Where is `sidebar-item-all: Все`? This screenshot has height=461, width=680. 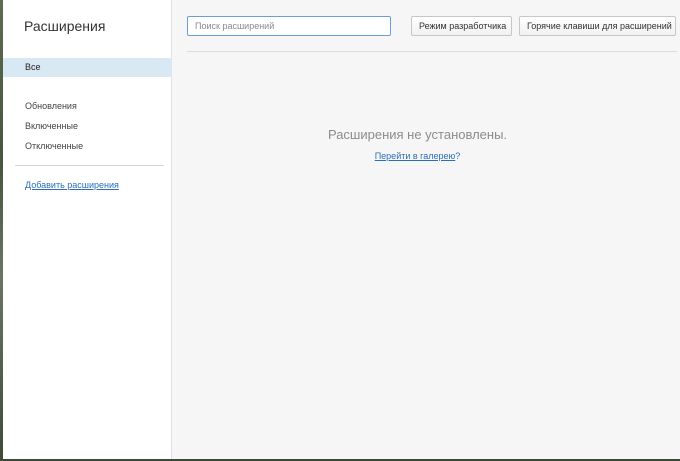 sidebar-item-all: Все is located at coordinates (87, 67).